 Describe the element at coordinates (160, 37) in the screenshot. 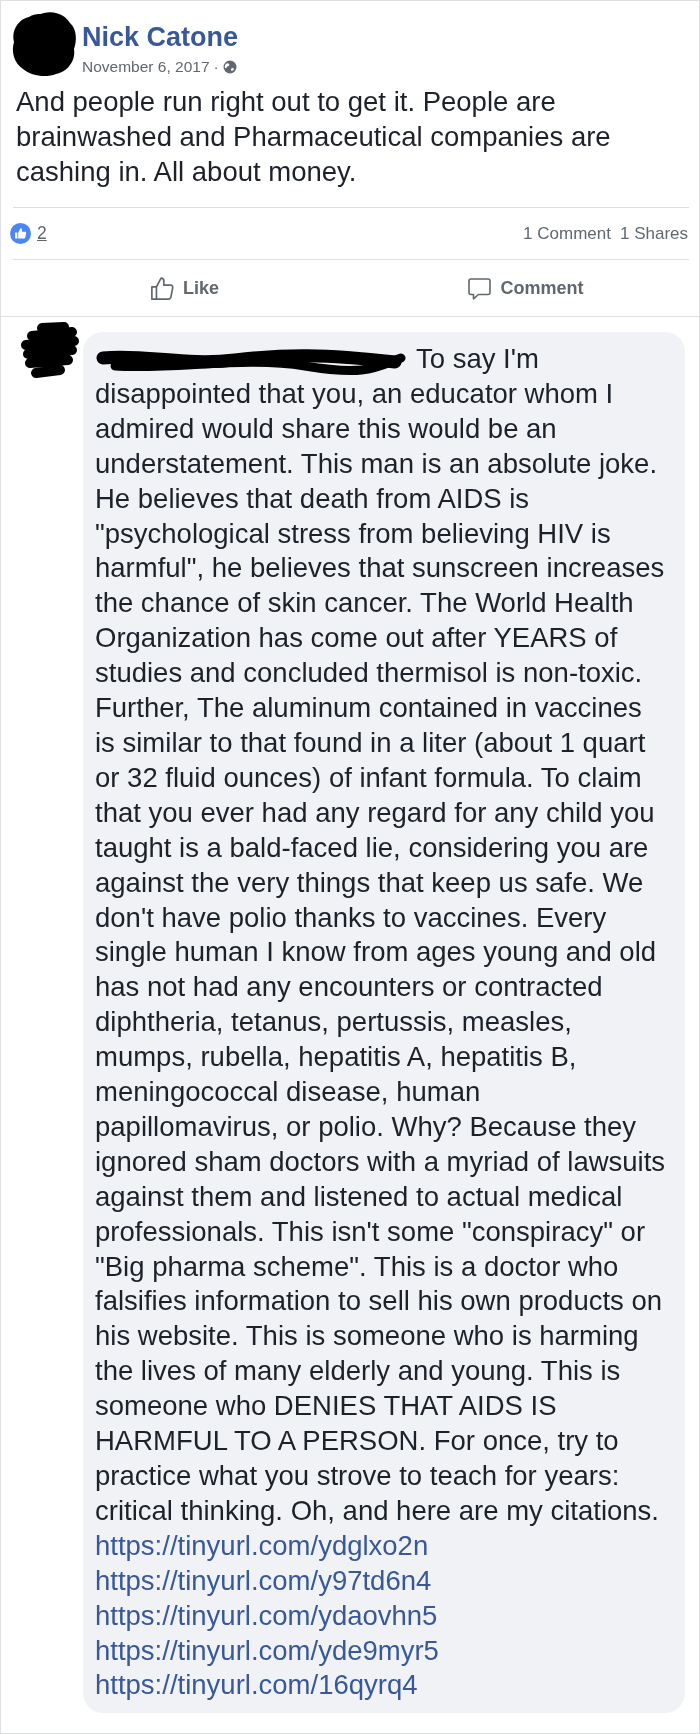

I see `author-name: Nick Catone` at that location.